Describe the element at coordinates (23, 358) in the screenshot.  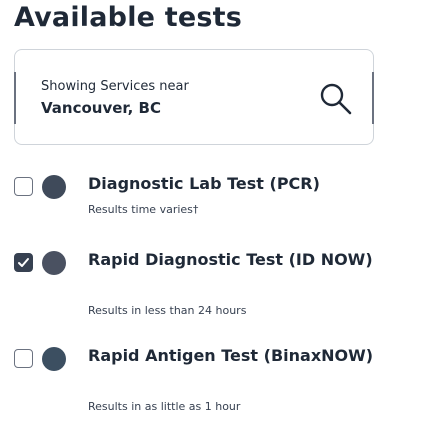
I see `test-checkbox-binaxnow` at that location.